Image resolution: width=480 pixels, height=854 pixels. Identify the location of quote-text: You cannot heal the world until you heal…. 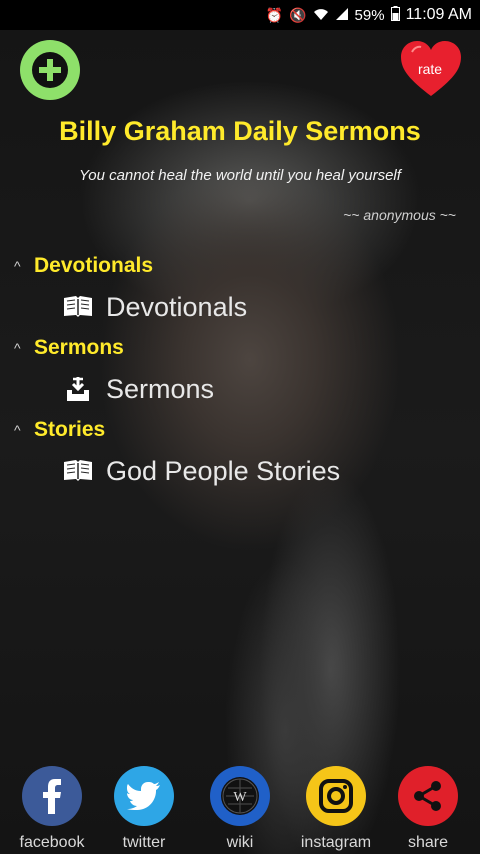
(240, 175).